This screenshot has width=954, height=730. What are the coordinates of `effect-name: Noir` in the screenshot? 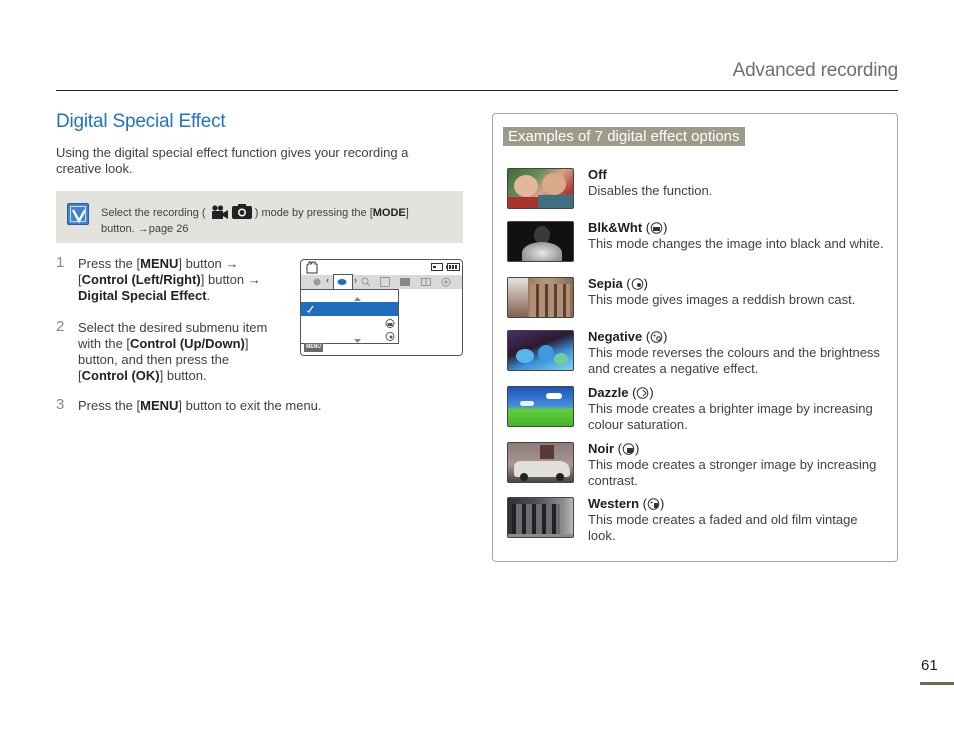 It's located at (601, 448).